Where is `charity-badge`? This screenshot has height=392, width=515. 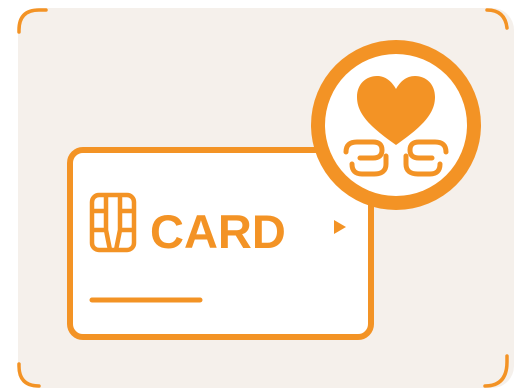
charity-badge is located at coordinates (396, 125).